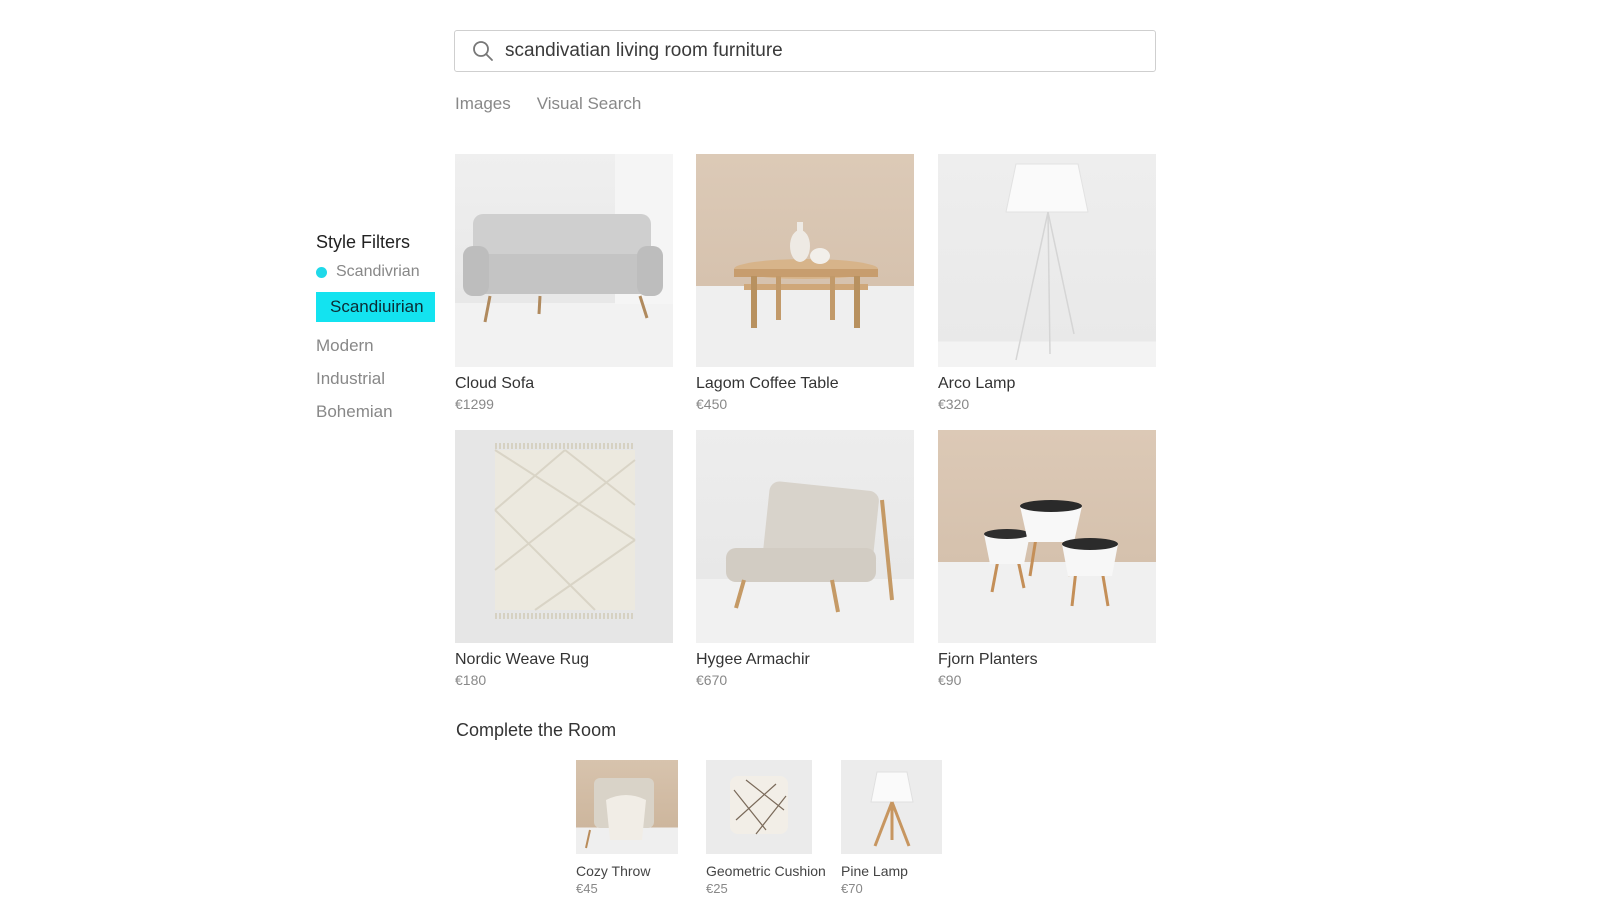  What do you see at coordinates (381, 379) in the screenshot?
I see `filter-industrial: Industrial` at bounding box center [381, 379].